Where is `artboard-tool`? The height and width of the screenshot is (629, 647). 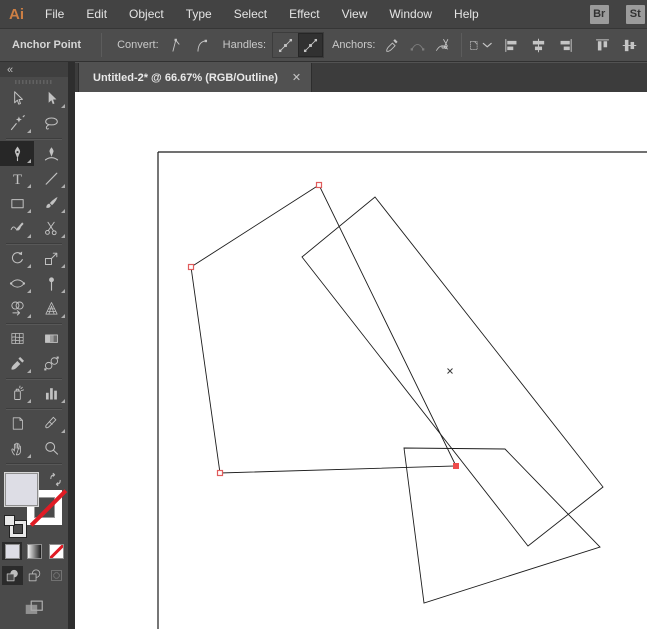
artboard-tool is located at coordinates (17, 423).